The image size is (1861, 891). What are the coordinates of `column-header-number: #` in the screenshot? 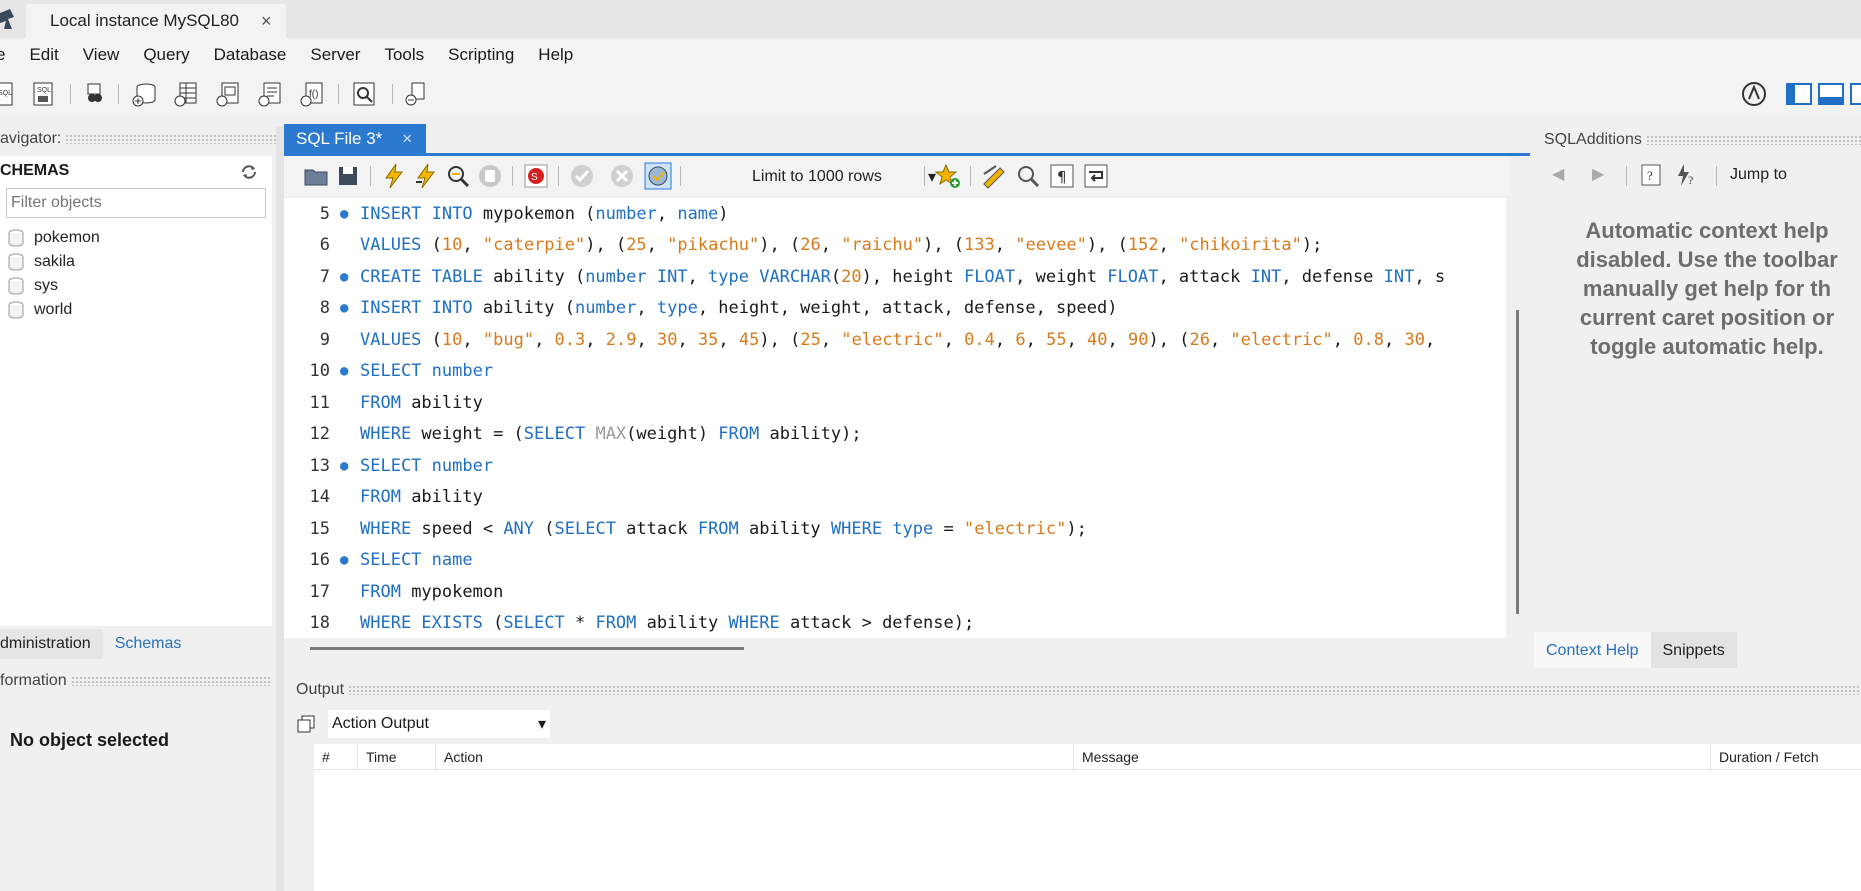 It's located at (336, 756).